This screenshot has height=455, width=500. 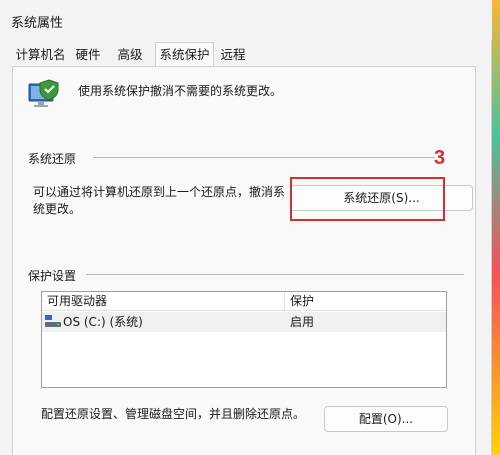 What do you see at coordinates (37, 23) in the screenshot?
I see `window-title: 系统属性` at bounding box center [37, 23].